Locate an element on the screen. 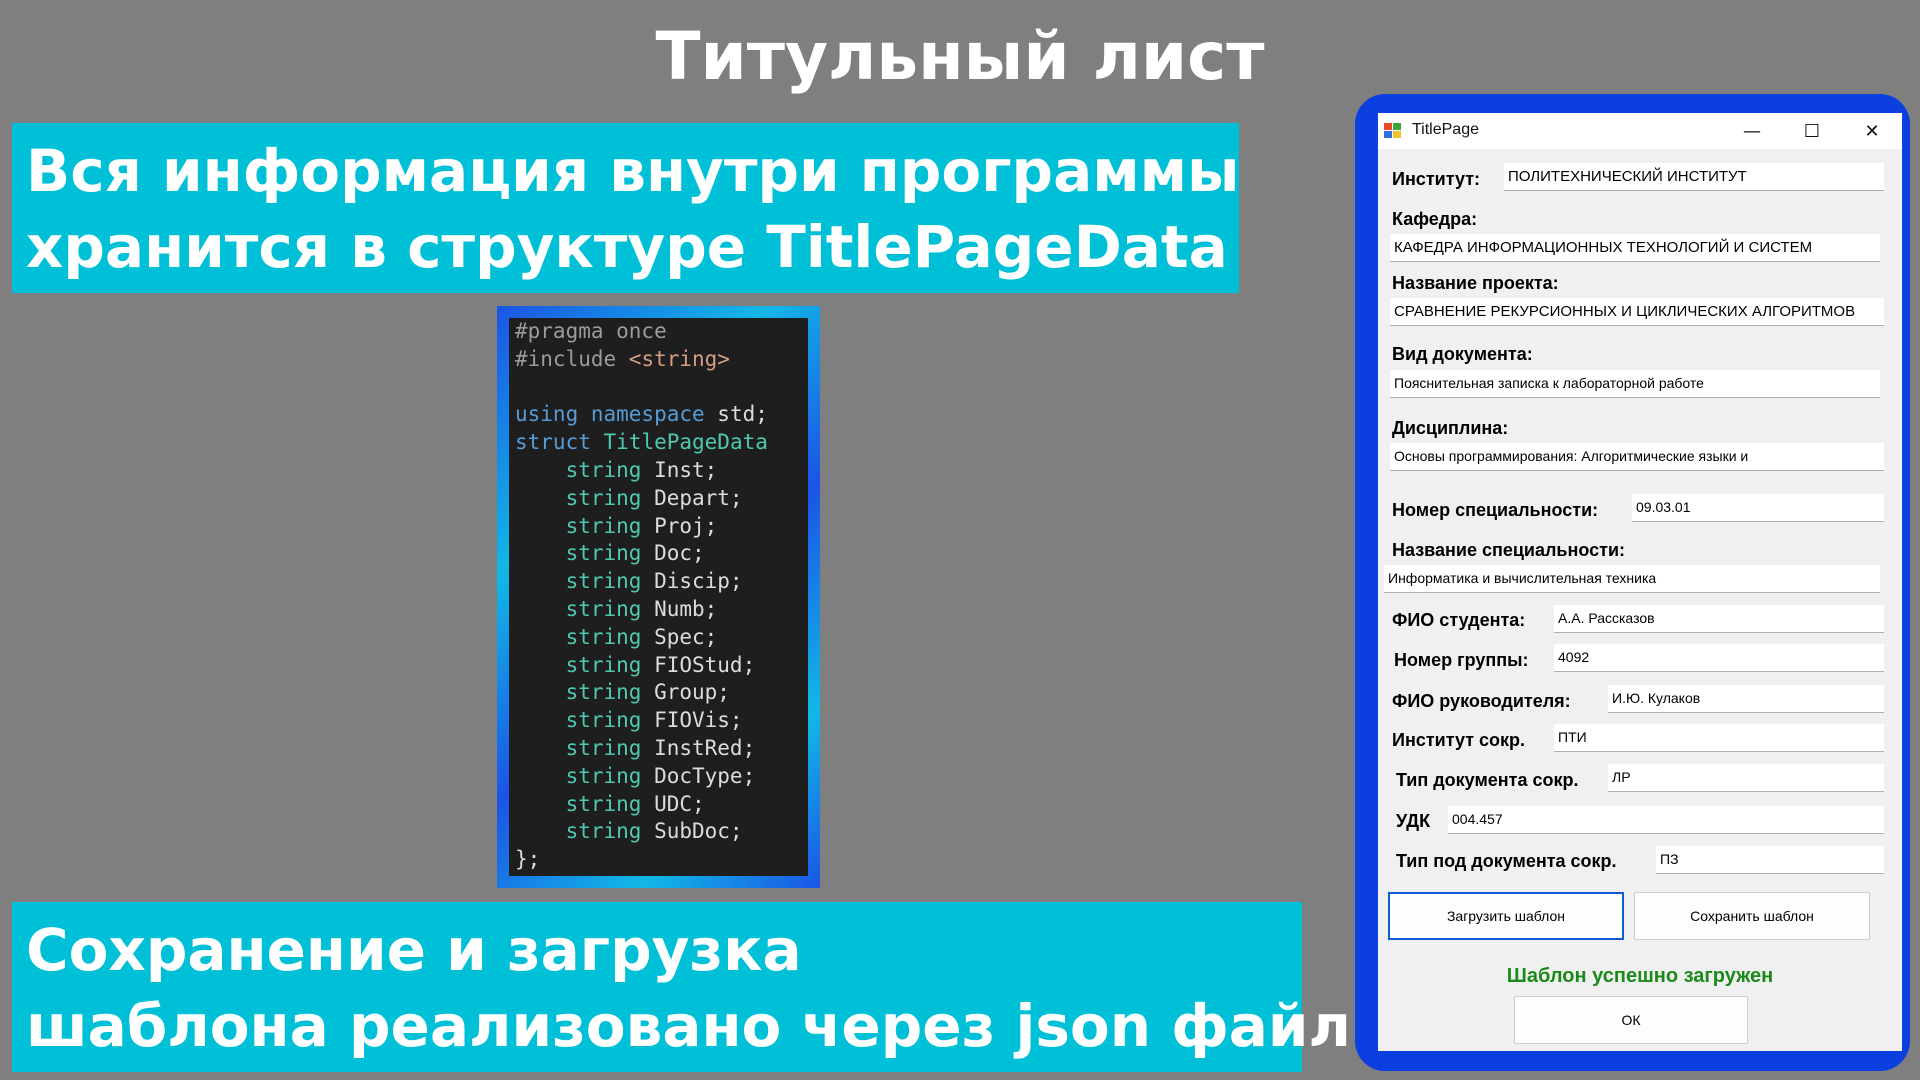  window-titlebar: TitlePage — ☐ ✕ is located at coordinates (1640, 131).